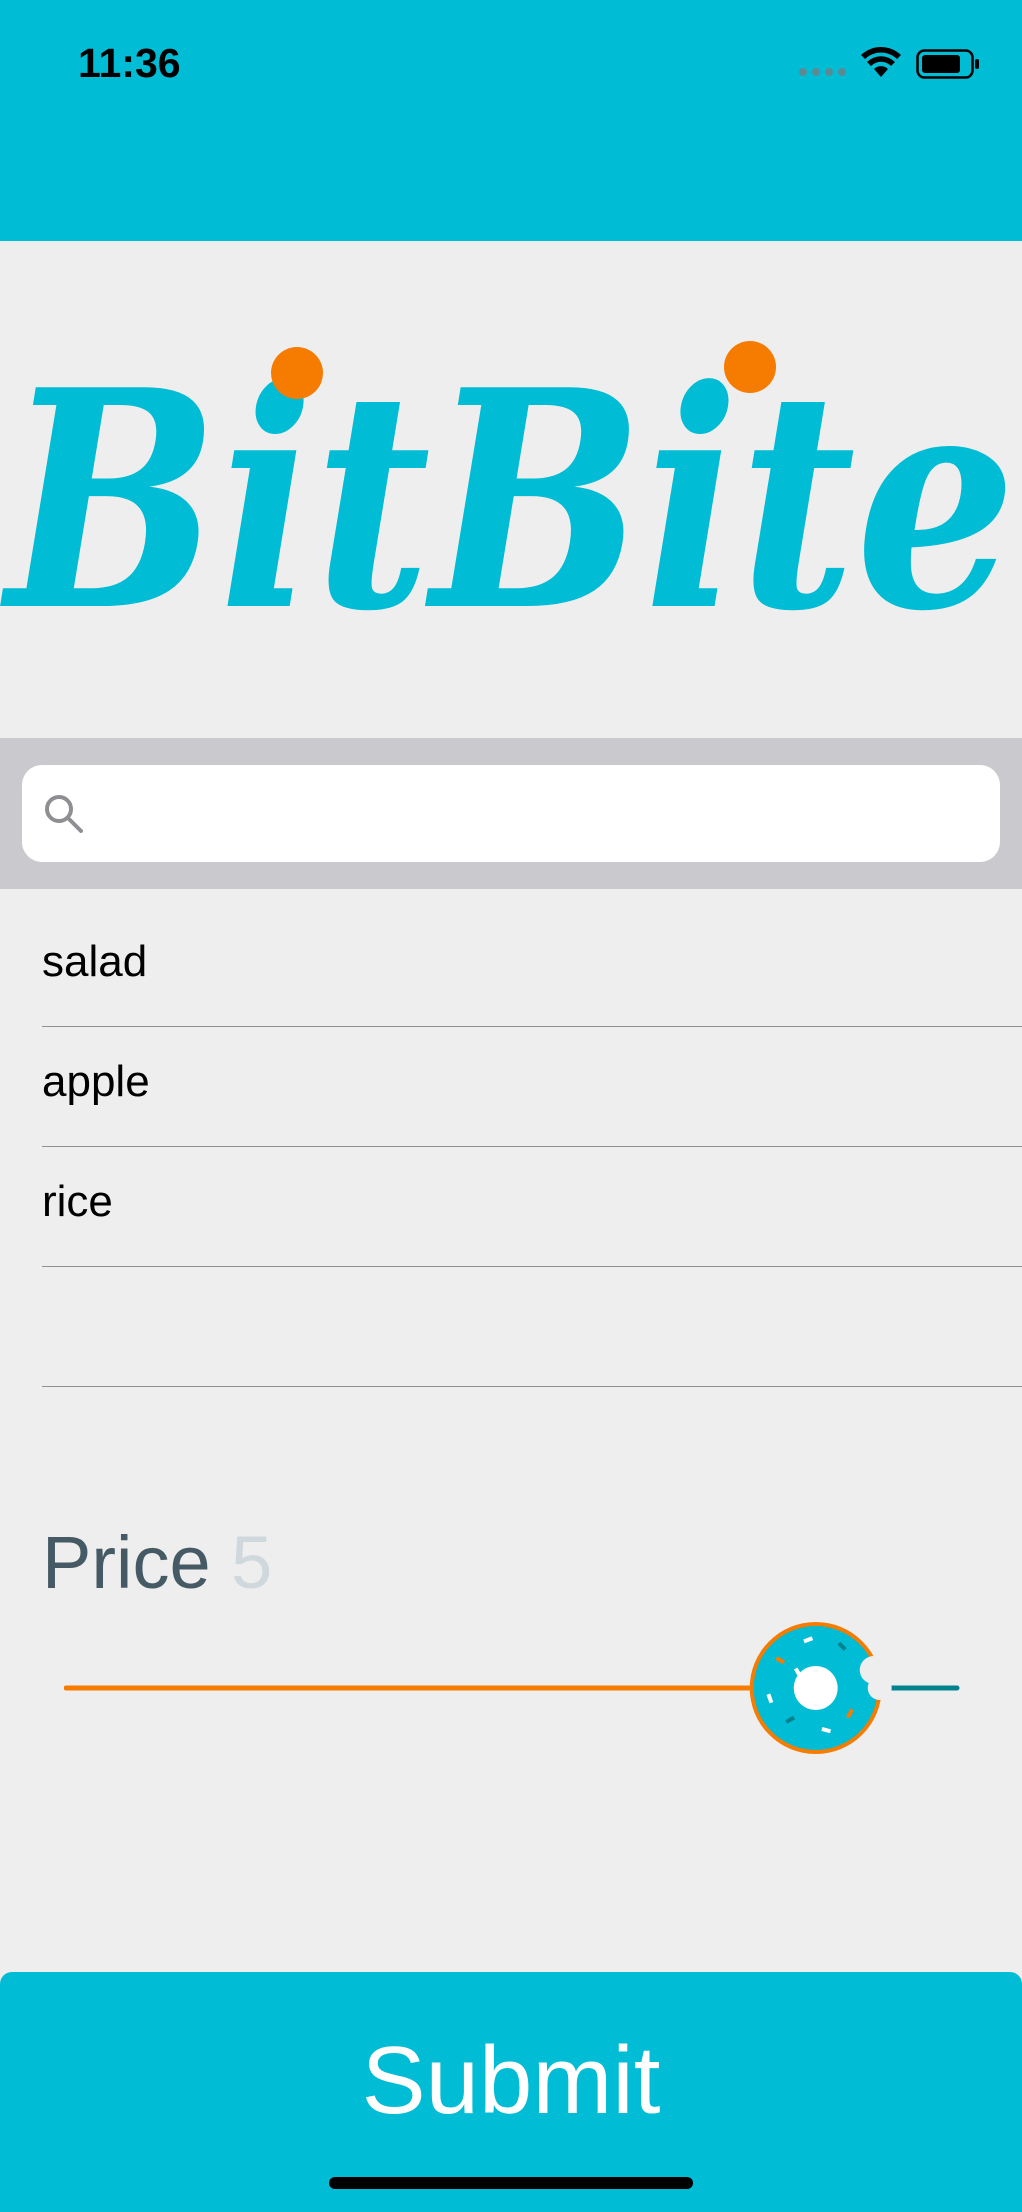 The height and width of the screenshot is (2212, 1022). What do you see at coordinates (532, 1327) in the screenshot?
I see `list-item-empty` at bounding box center [532, 1327].